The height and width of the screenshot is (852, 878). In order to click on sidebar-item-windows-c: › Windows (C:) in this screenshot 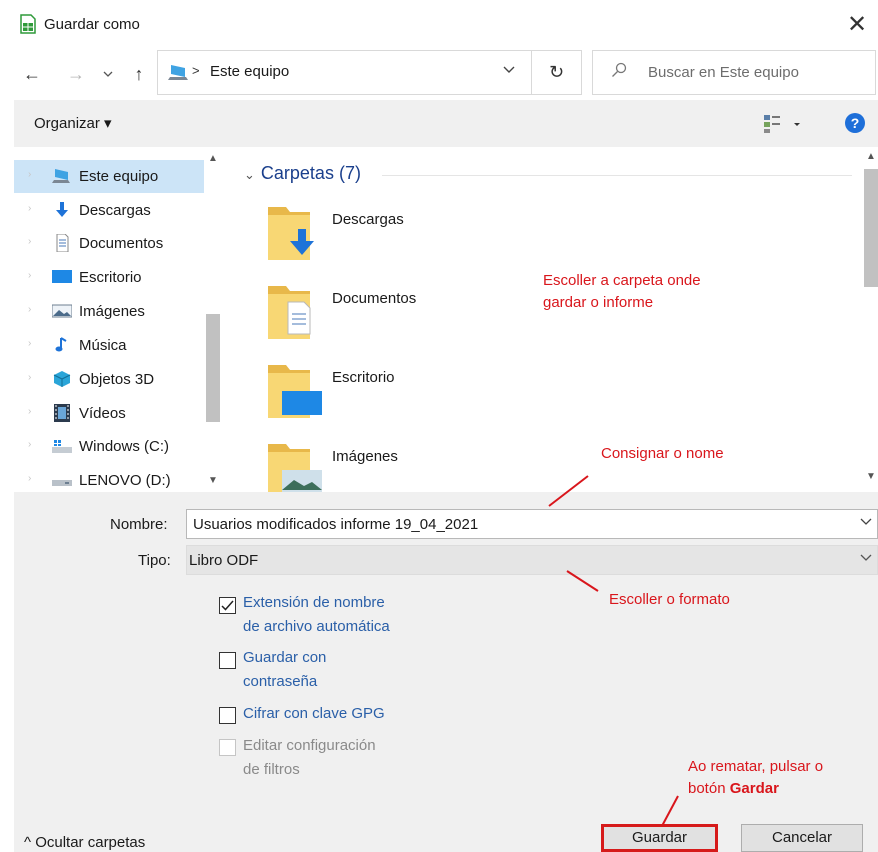, I will do `click(109, 446)`.